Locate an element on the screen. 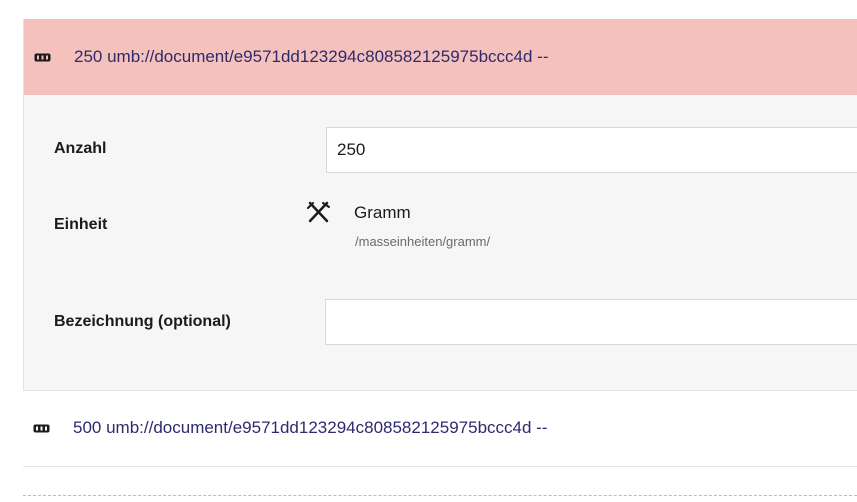  bezeichnung-input is located at coordinates (591, 322).